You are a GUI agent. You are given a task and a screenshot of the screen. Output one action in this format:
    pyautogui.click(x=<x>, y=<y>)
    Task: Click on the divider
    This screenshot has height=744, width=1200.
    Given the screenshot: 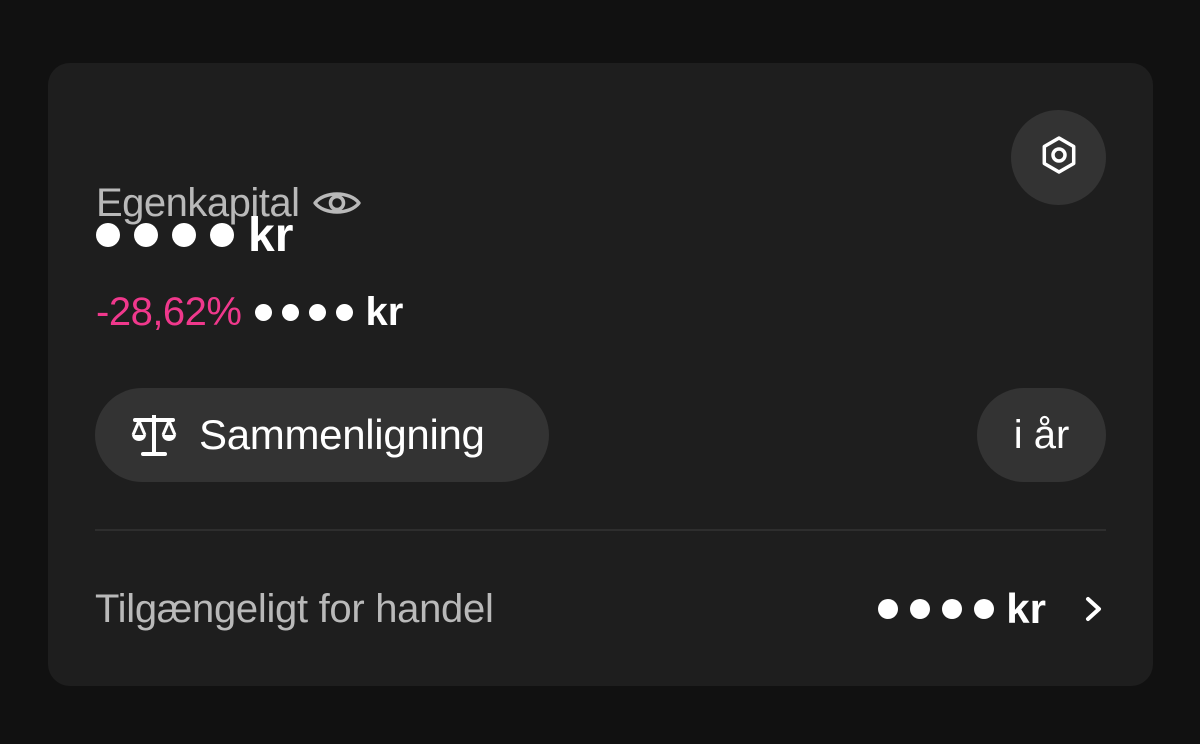 What is the action you would take?
    pyautogui.click(x=600, y=530)
    